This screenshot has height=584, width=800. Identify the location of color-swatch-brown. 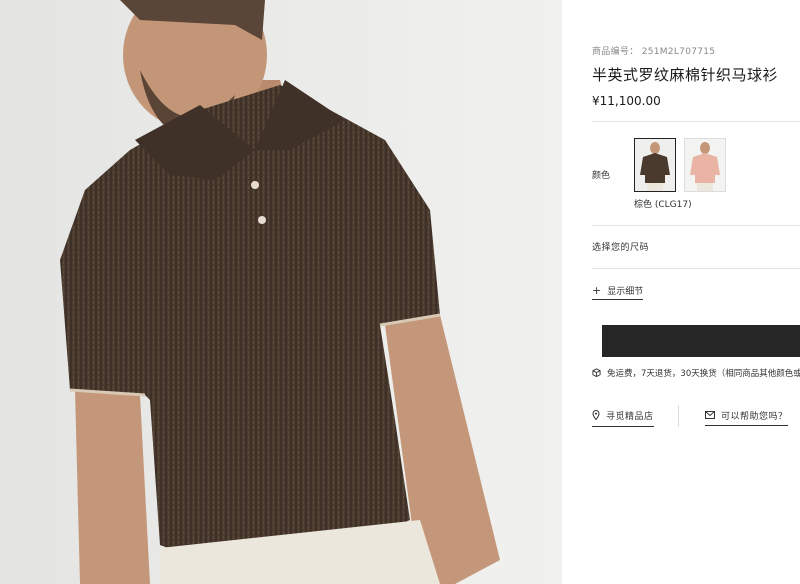
(655, 165).